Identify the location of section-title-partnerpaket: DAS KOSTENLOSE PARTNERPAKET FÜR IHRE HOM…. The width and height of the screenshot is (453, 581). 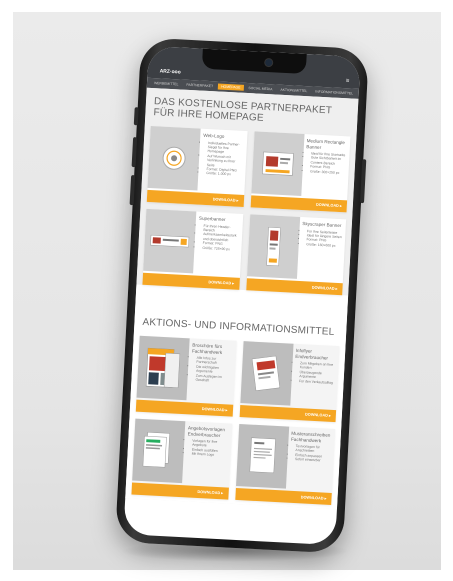
(243, 110).